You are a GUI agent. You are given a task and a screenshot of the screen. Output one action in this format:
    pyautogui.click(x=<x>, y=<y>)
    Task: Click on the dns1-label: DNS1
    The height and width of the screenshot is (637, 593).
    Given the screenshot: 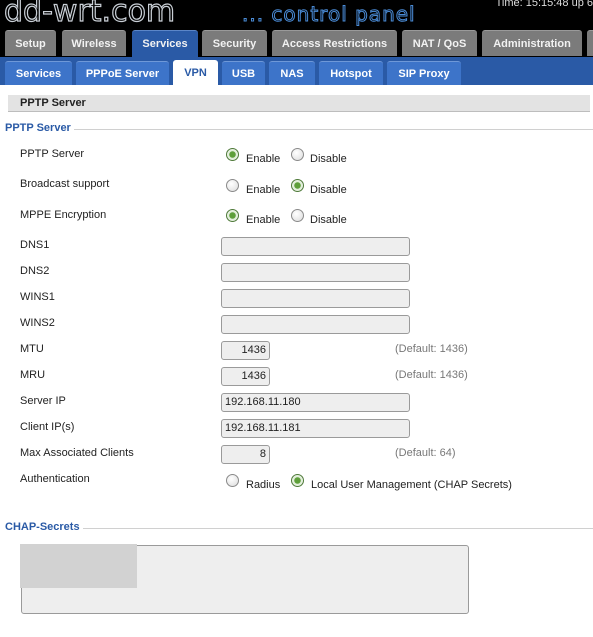 What is the action you would take?
    pyautogui.click(x=35, y=245)
    